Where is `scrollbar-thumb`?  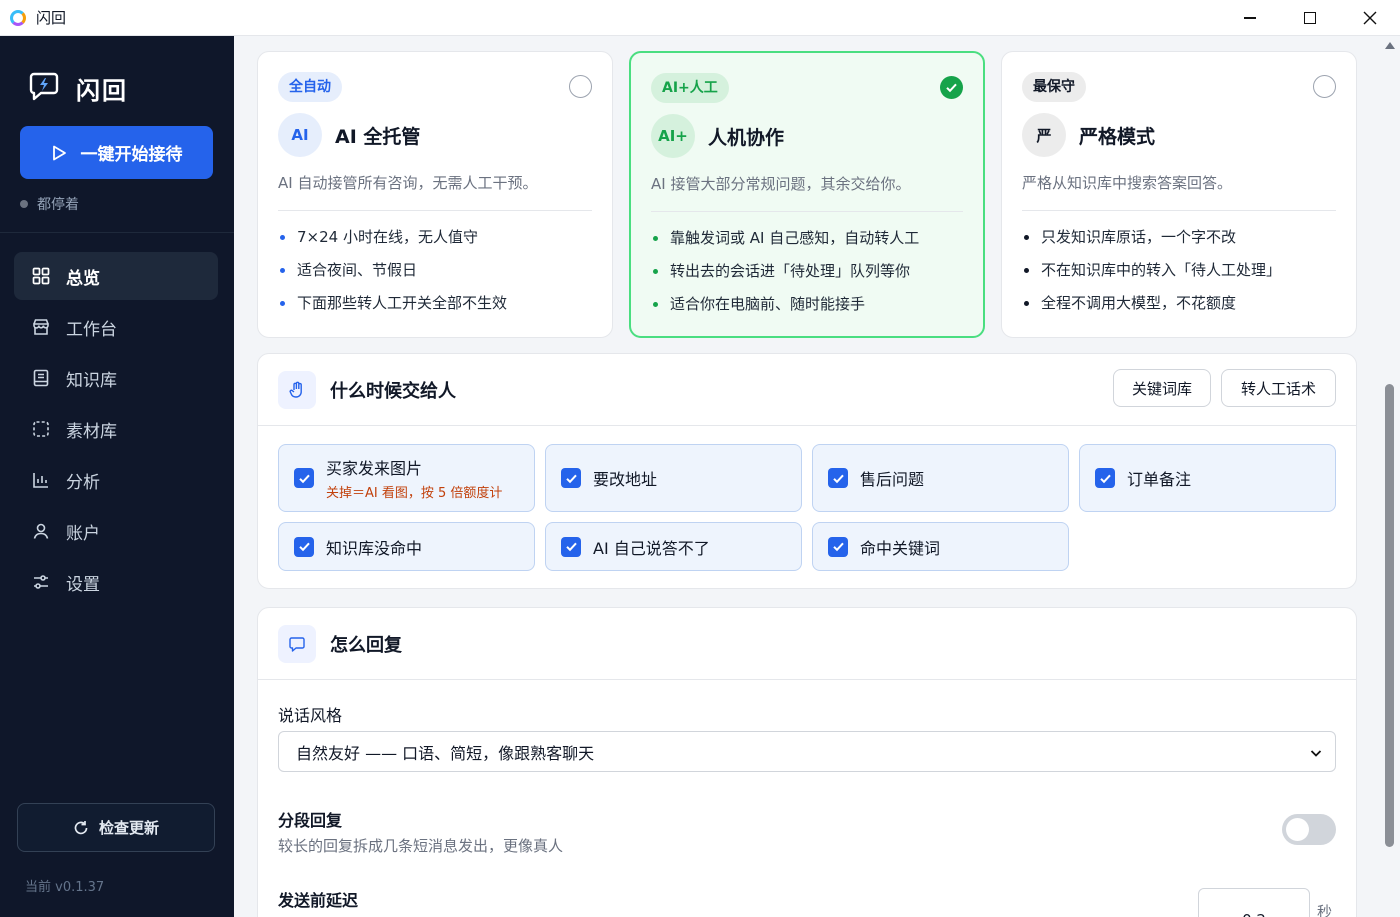
scrollbar-thumb is located at coordinates (1389, 615).